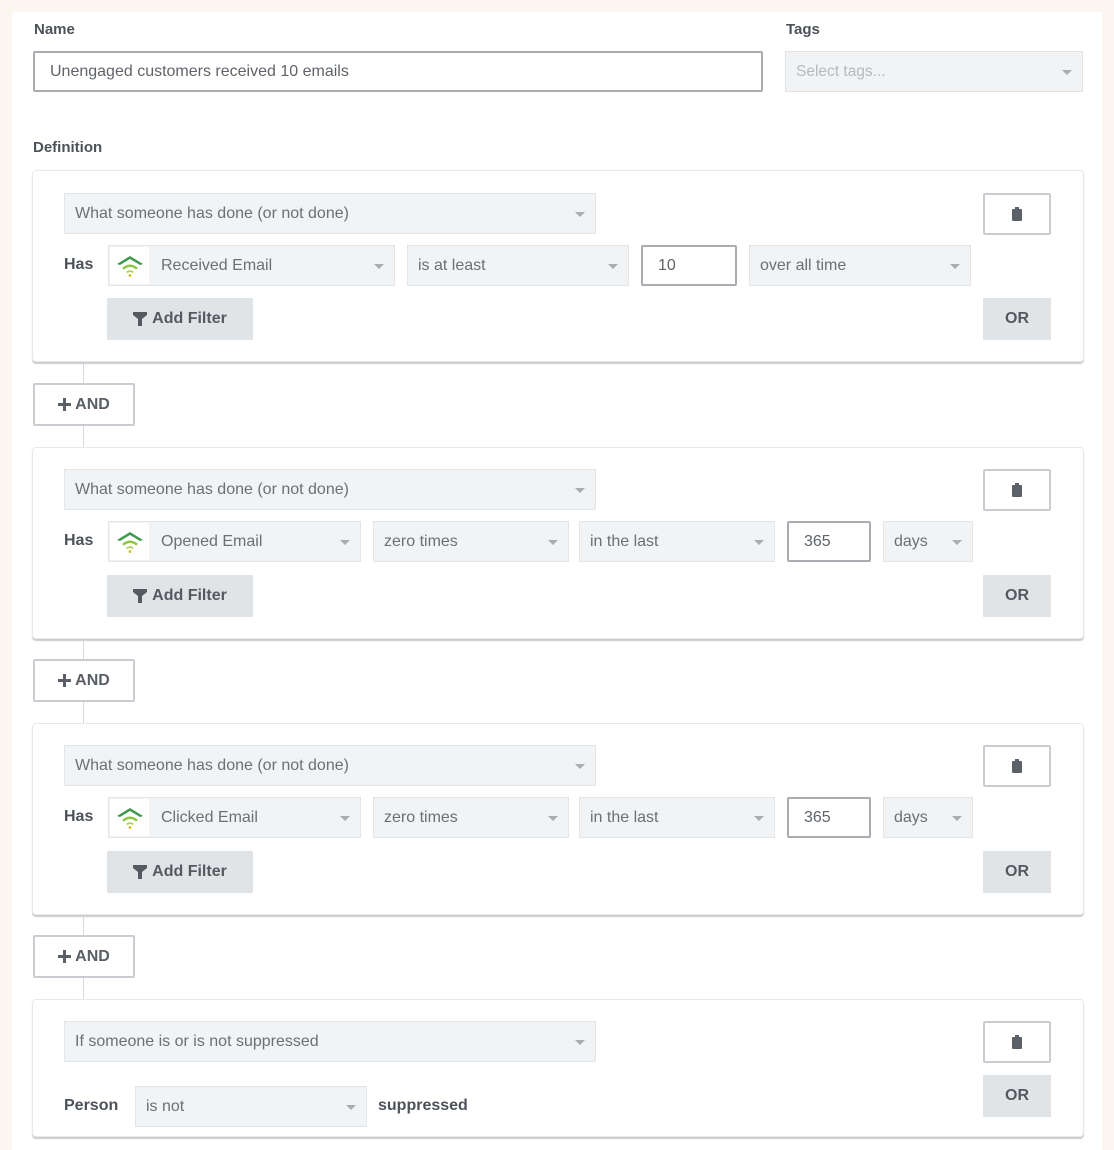 This screenshot has height=1150, width=1114. What do you see at coordinates (54, 29) in the screenshot?
I see `name-label: Name` at bounding box center [54, 29].